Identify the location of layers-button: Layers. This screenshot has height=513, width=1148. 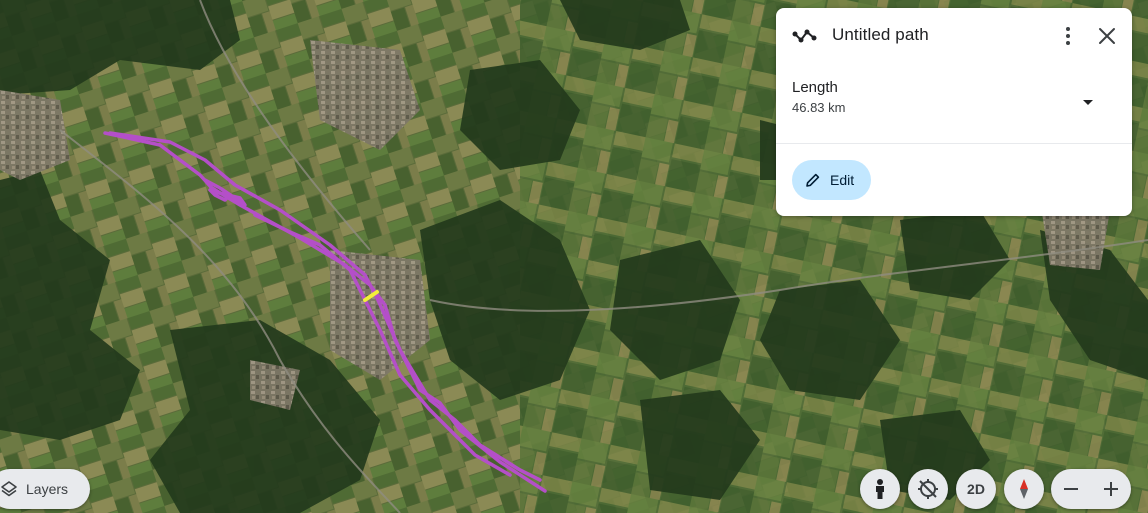
(45, 489).